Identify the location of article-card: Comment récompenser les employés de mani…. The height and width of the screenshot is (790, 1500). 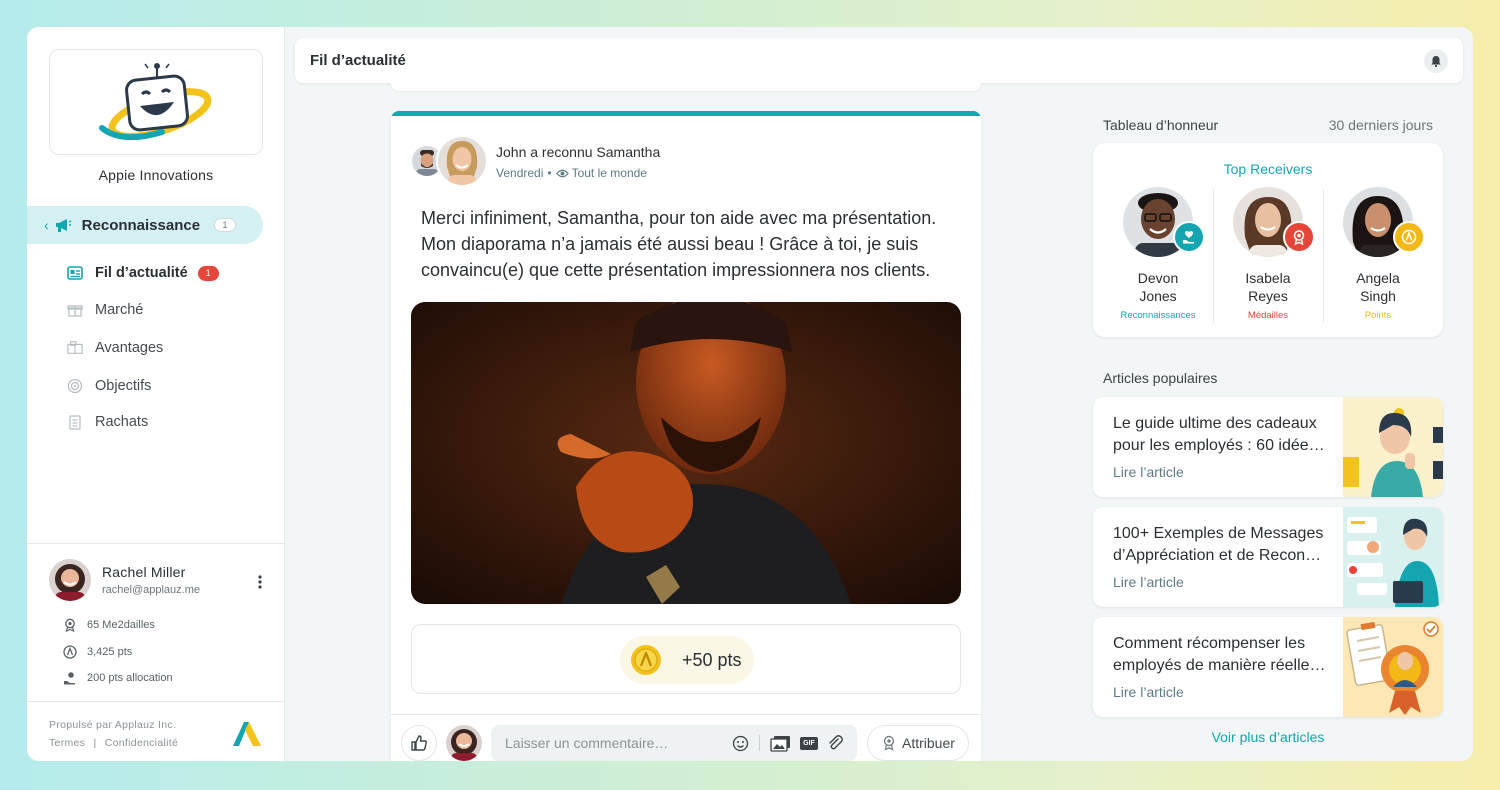
(1268, 667).